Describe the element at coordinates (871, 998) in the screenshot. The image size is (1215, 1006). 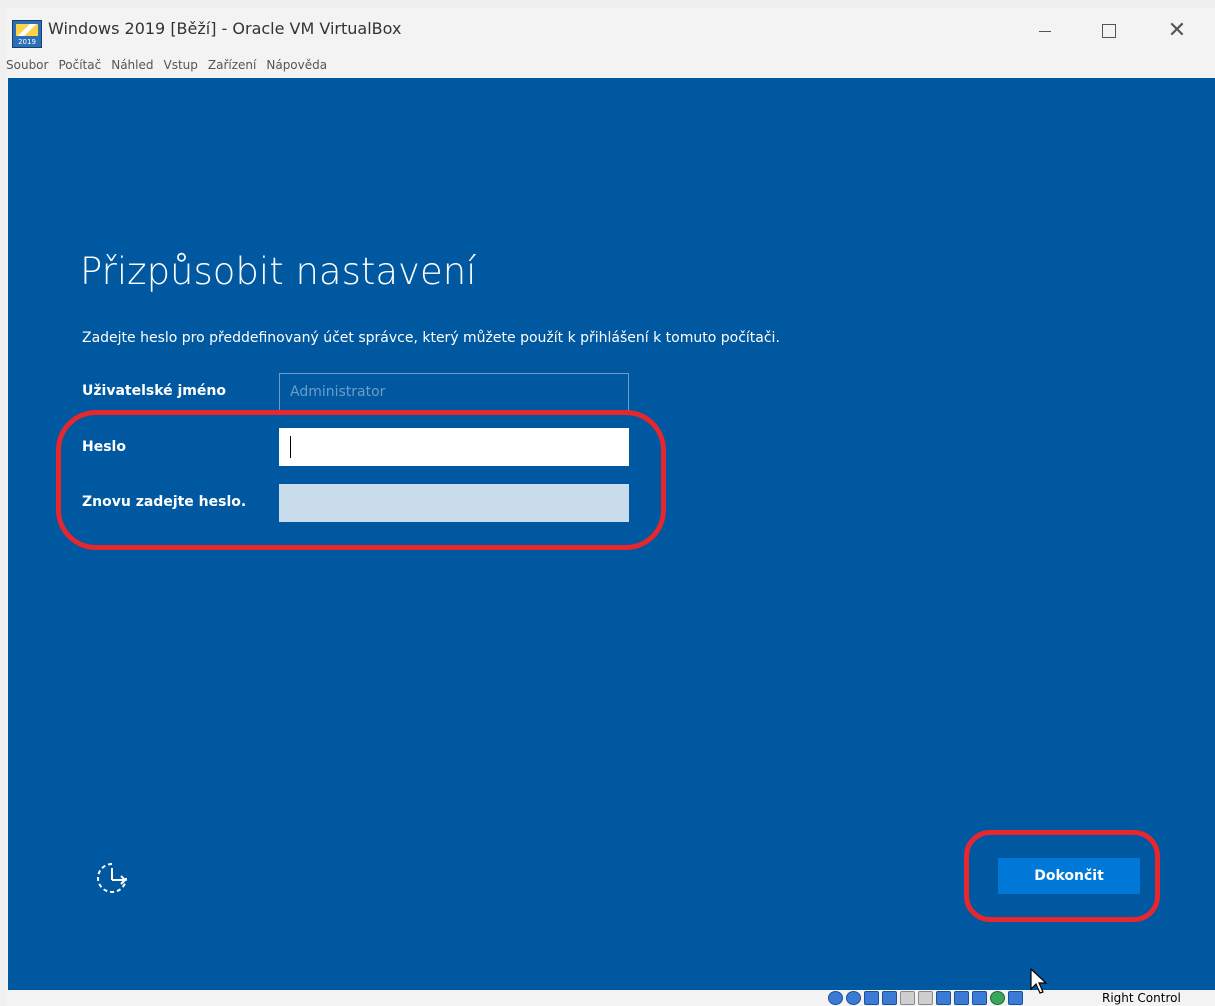
I see `shared-folders-icon` at that location.